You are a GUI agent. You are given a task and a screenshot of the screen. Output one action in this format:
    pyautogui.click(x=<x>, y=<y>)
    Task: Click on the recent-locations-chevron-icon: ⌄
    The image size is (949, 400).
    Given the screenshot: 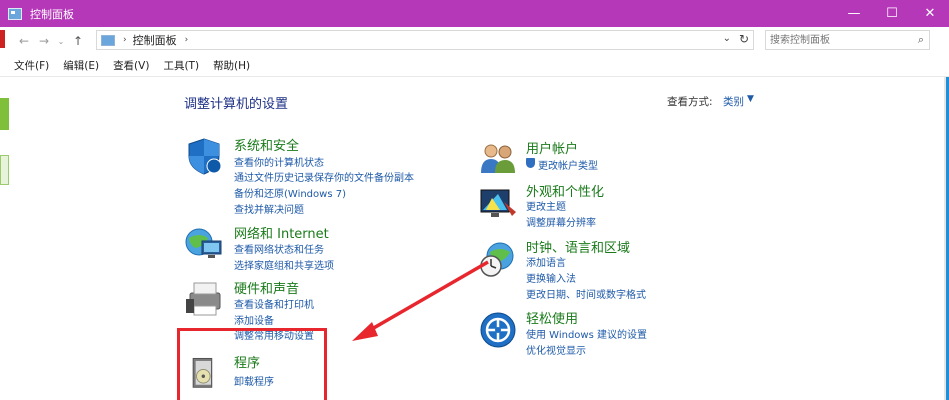 What is the action you would take?
    pyautogui.click(x=61, y=41)
    